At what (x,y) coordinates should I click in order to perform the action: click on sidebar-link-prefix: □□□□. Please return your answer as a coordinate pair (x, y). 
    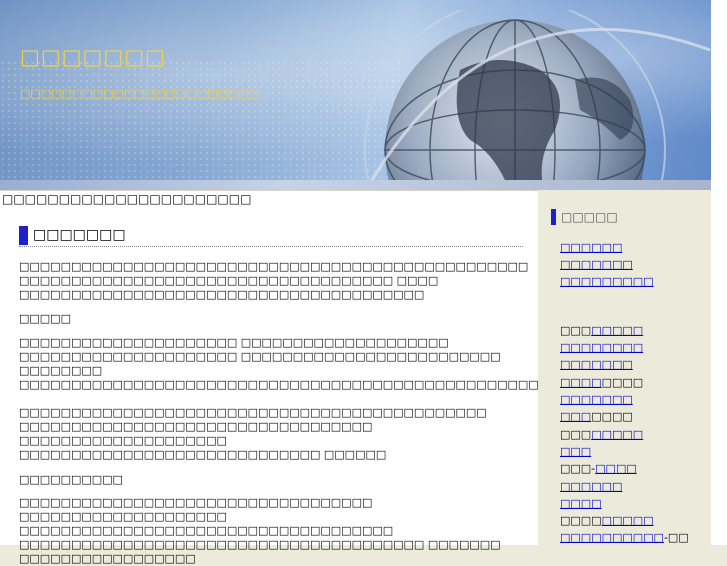
    Looking at the image, I should click on (581, 520).